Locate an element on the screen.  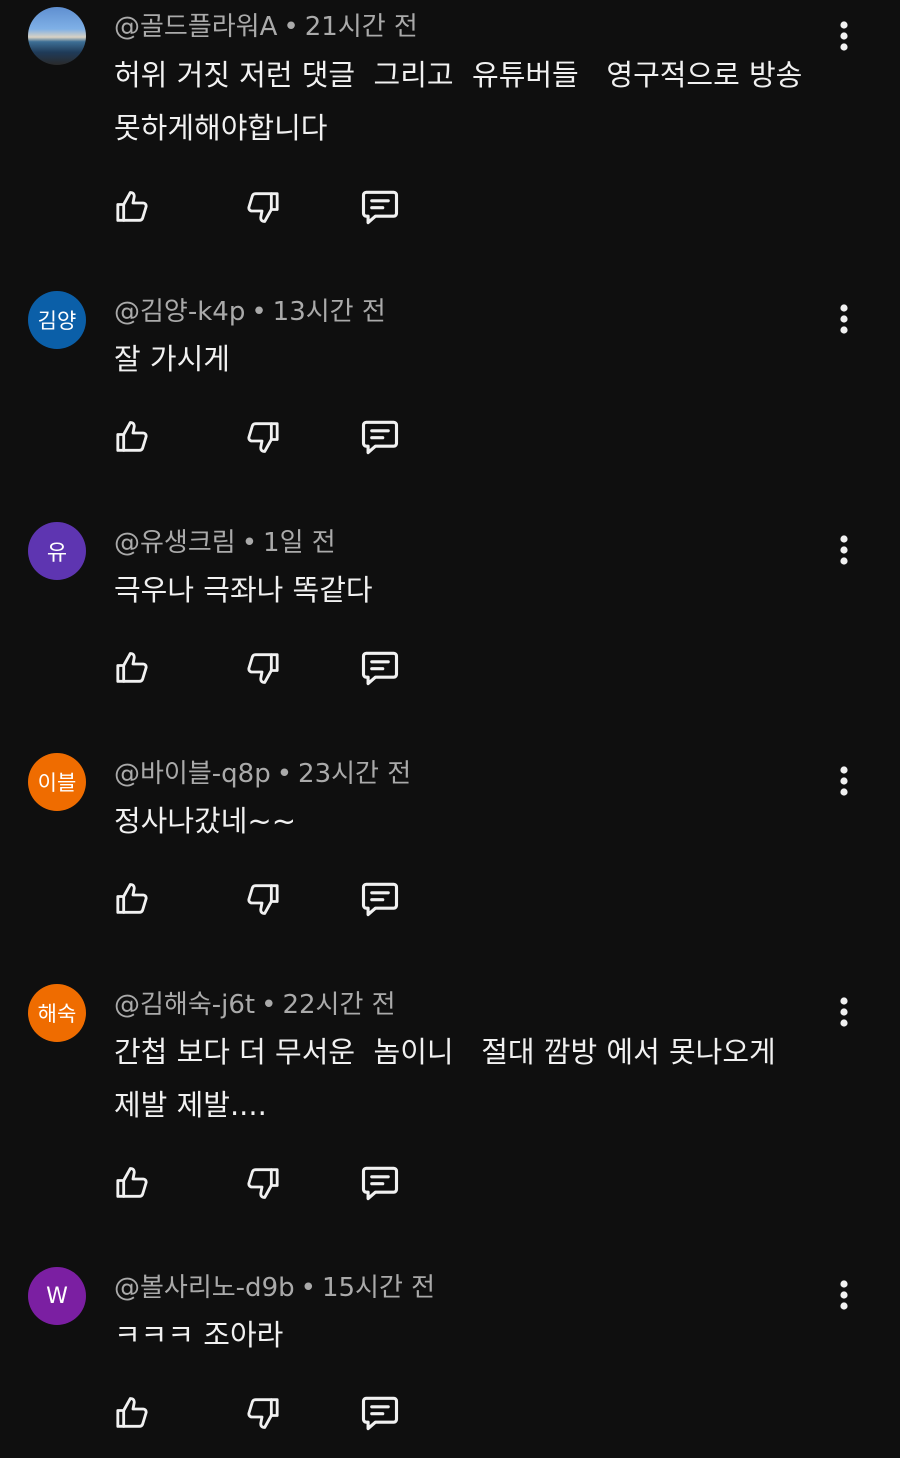
comment-meta: @유생크림 • 1일 전 is located at coordinates (225, 543).